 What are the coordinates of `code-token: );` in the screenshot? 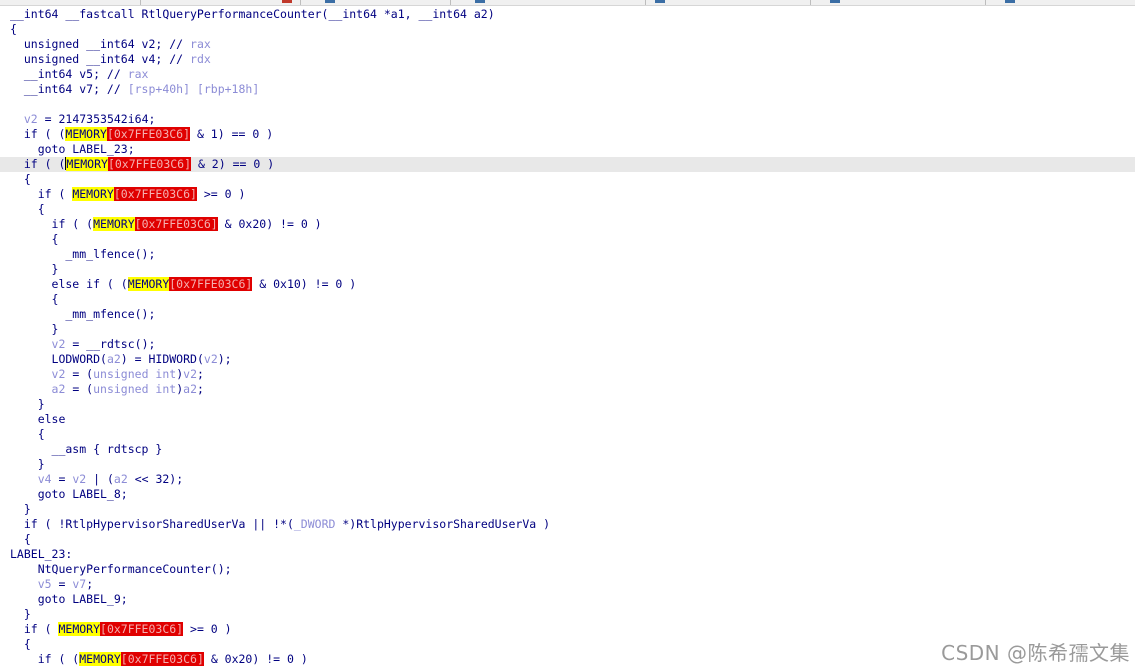 It's located at (224, 359).